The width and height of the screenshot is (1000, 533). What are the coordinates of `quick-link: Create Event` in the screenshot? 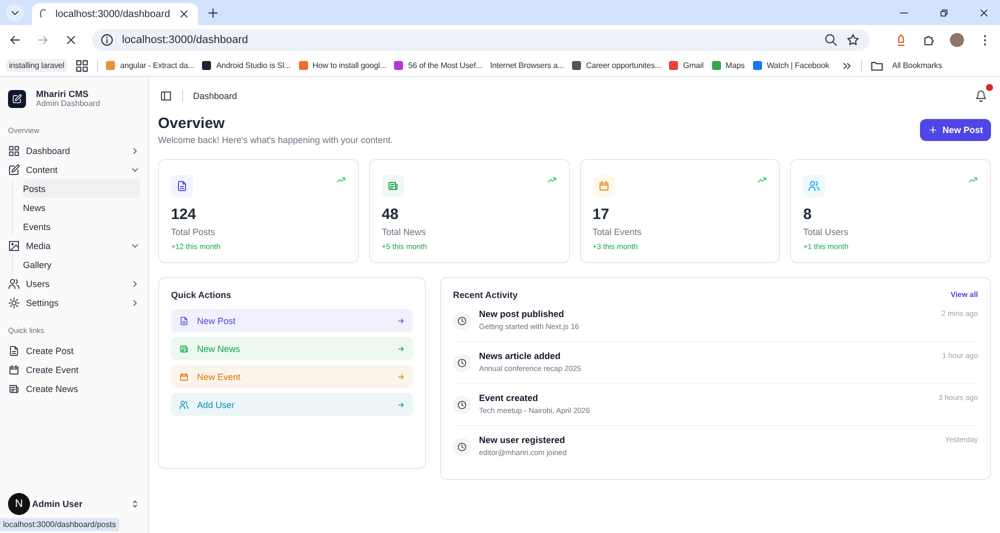 It's located at (74, 369).